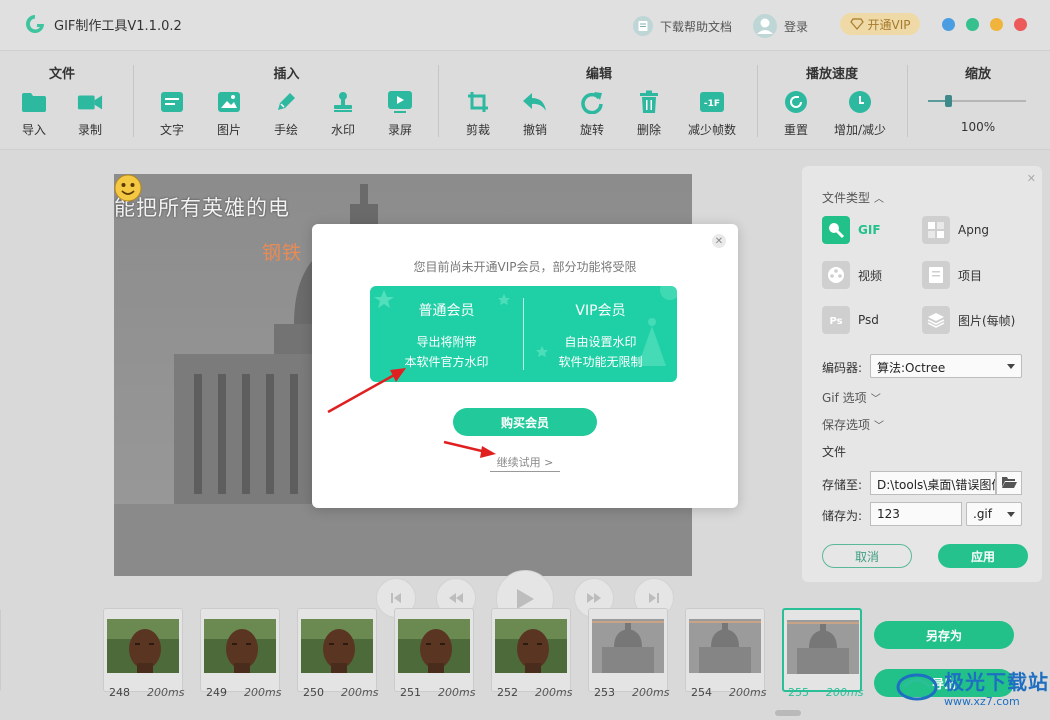  Describe the element at coordinates (725, 646) in the screenshot. I see `building-thumbnail-image` at that location.